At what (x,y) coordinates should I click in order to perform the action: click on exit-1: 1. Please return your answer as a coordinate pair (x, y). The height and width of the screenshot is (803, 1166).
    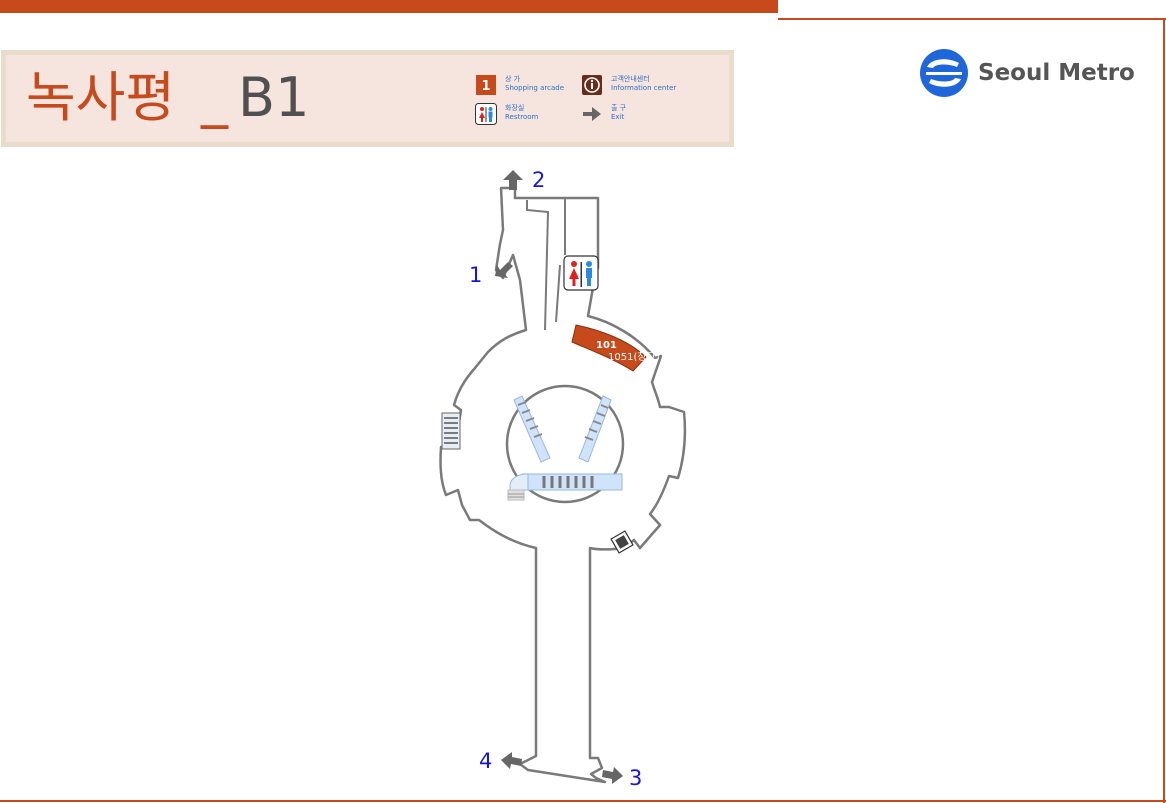
    Looking at the image, I should click on (491, 274).